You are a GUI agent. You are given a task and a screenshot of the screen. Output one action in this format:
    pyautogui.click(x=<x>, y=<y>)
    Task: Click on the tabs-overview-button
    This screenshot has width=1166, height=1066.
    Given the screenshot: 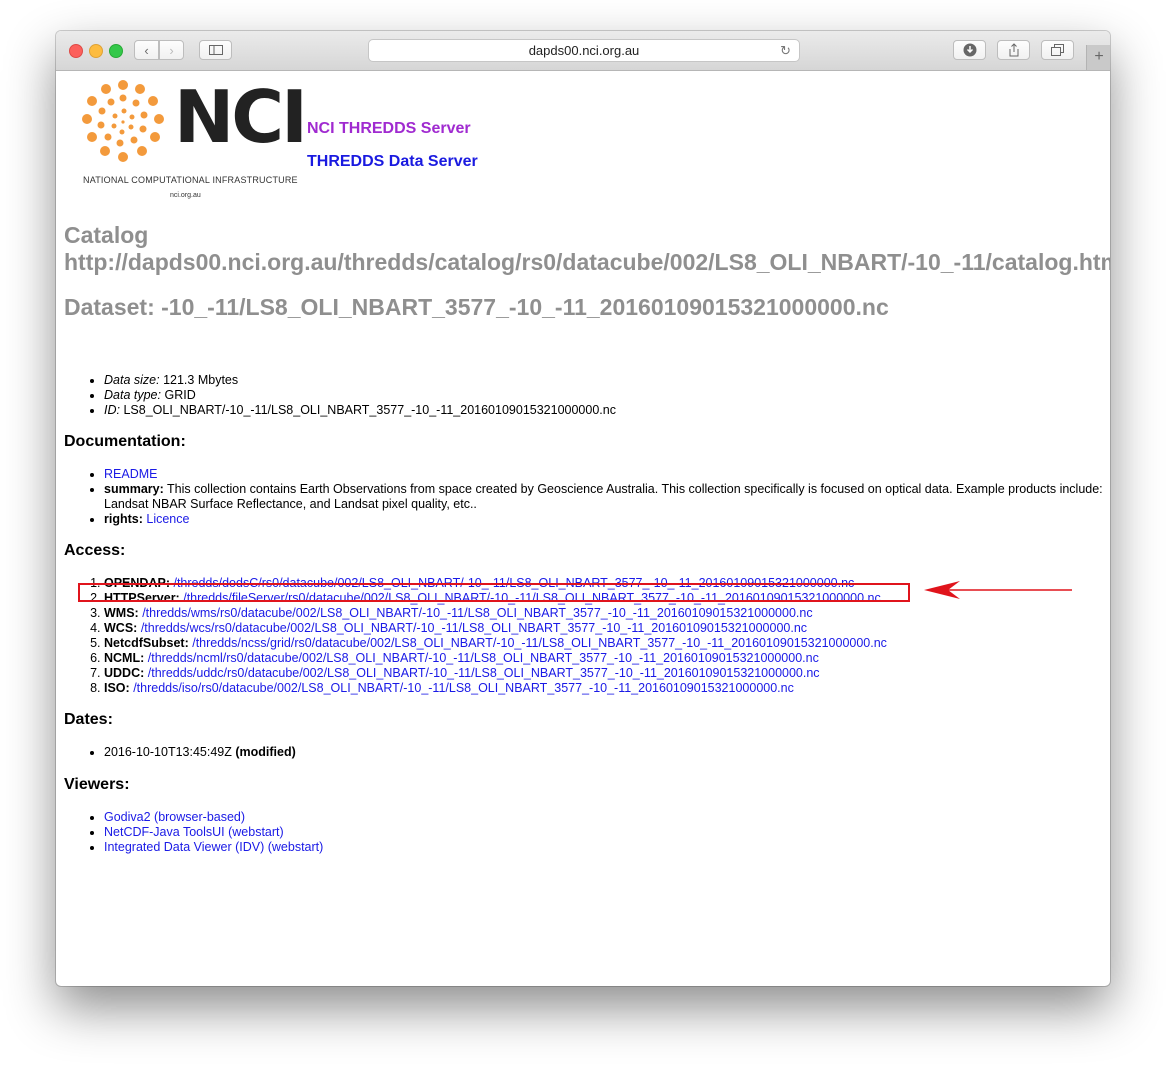 What is the action you would take?
    pyautogui.click(x=1057, y=50)
    